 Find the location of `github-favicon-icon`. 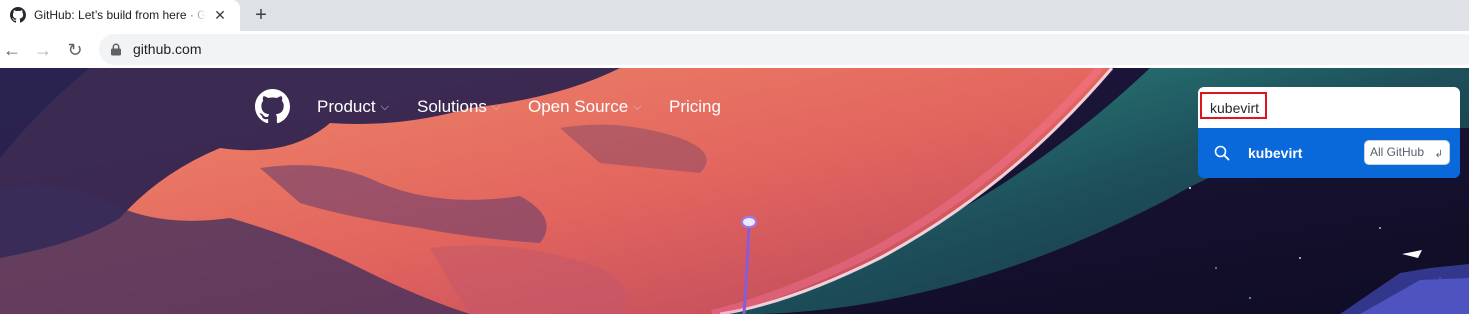

github-favicon-icon is located at coordinates (18, 15).